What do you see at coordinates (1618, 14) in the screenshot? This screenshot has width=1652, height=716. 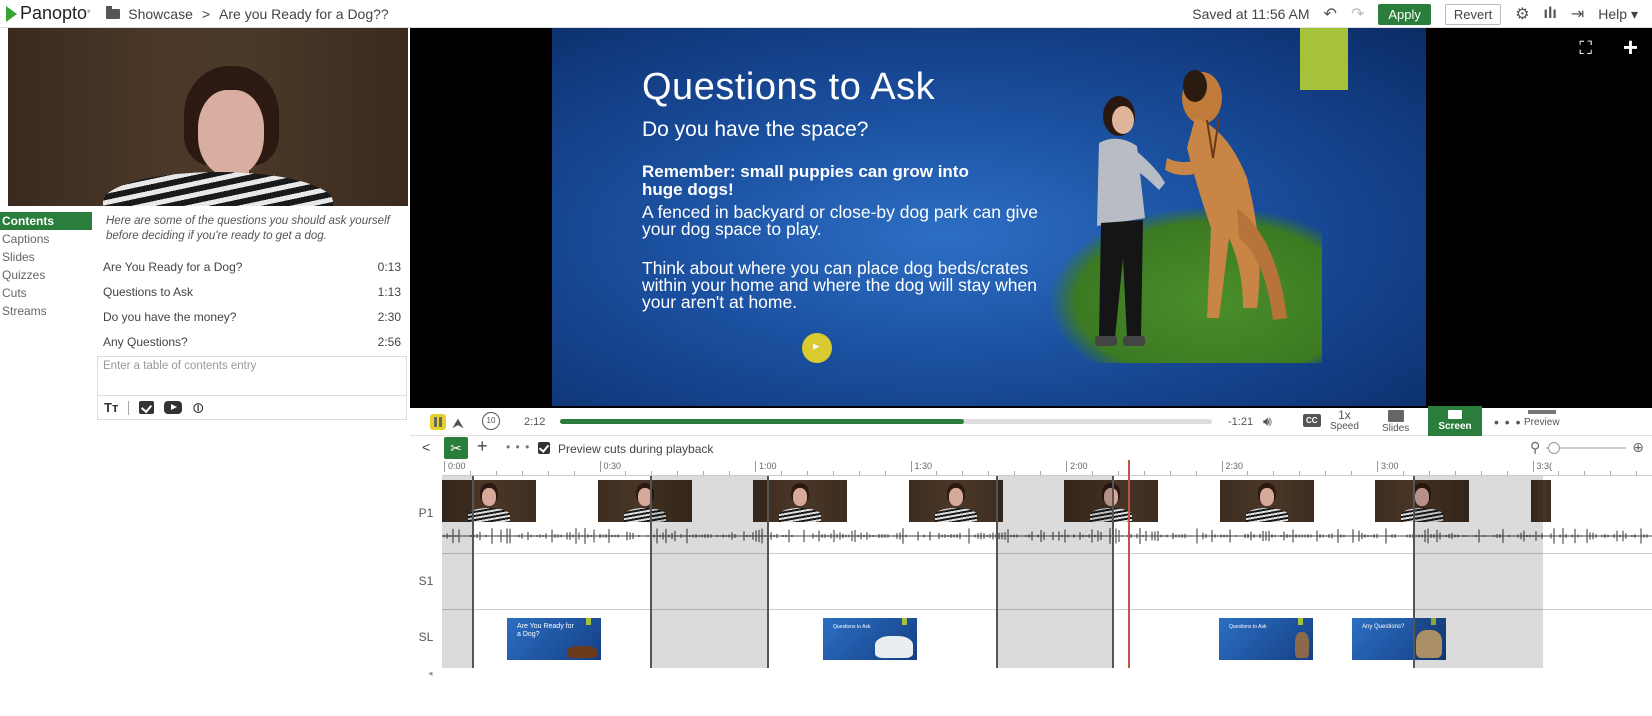 I see `help-menu: Help ▾` at bounding box center [1618, 14].